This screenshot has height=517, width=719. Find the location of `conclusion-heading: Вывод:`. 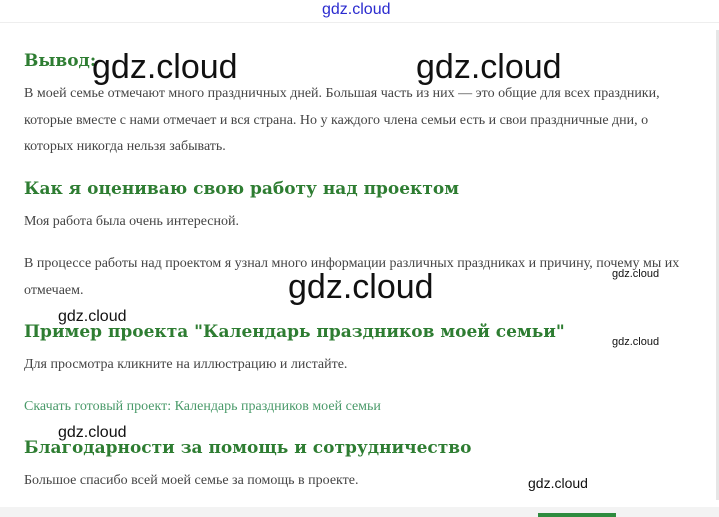

conclusion-heading: Вывод: is located at coordinates (60, 61).